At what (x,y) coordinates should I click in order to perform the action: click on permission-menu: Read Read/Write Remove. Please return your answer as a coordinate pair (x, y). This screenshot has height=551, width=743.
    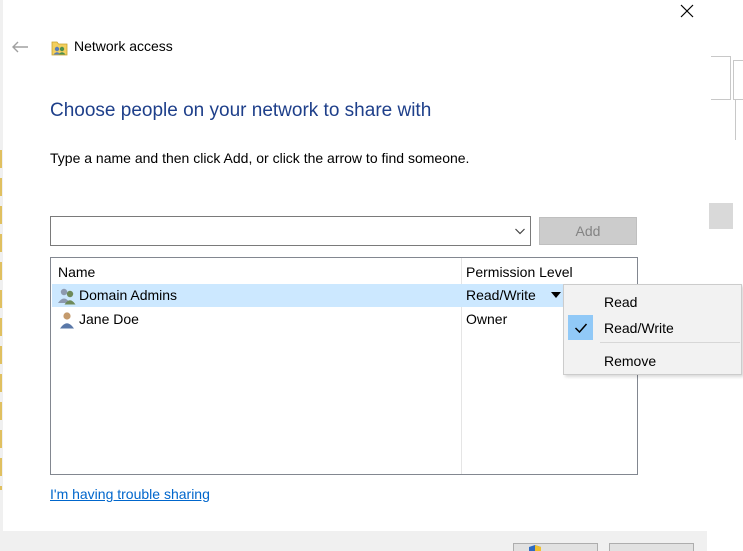
    Looking at the image, I should click on (652, 329).